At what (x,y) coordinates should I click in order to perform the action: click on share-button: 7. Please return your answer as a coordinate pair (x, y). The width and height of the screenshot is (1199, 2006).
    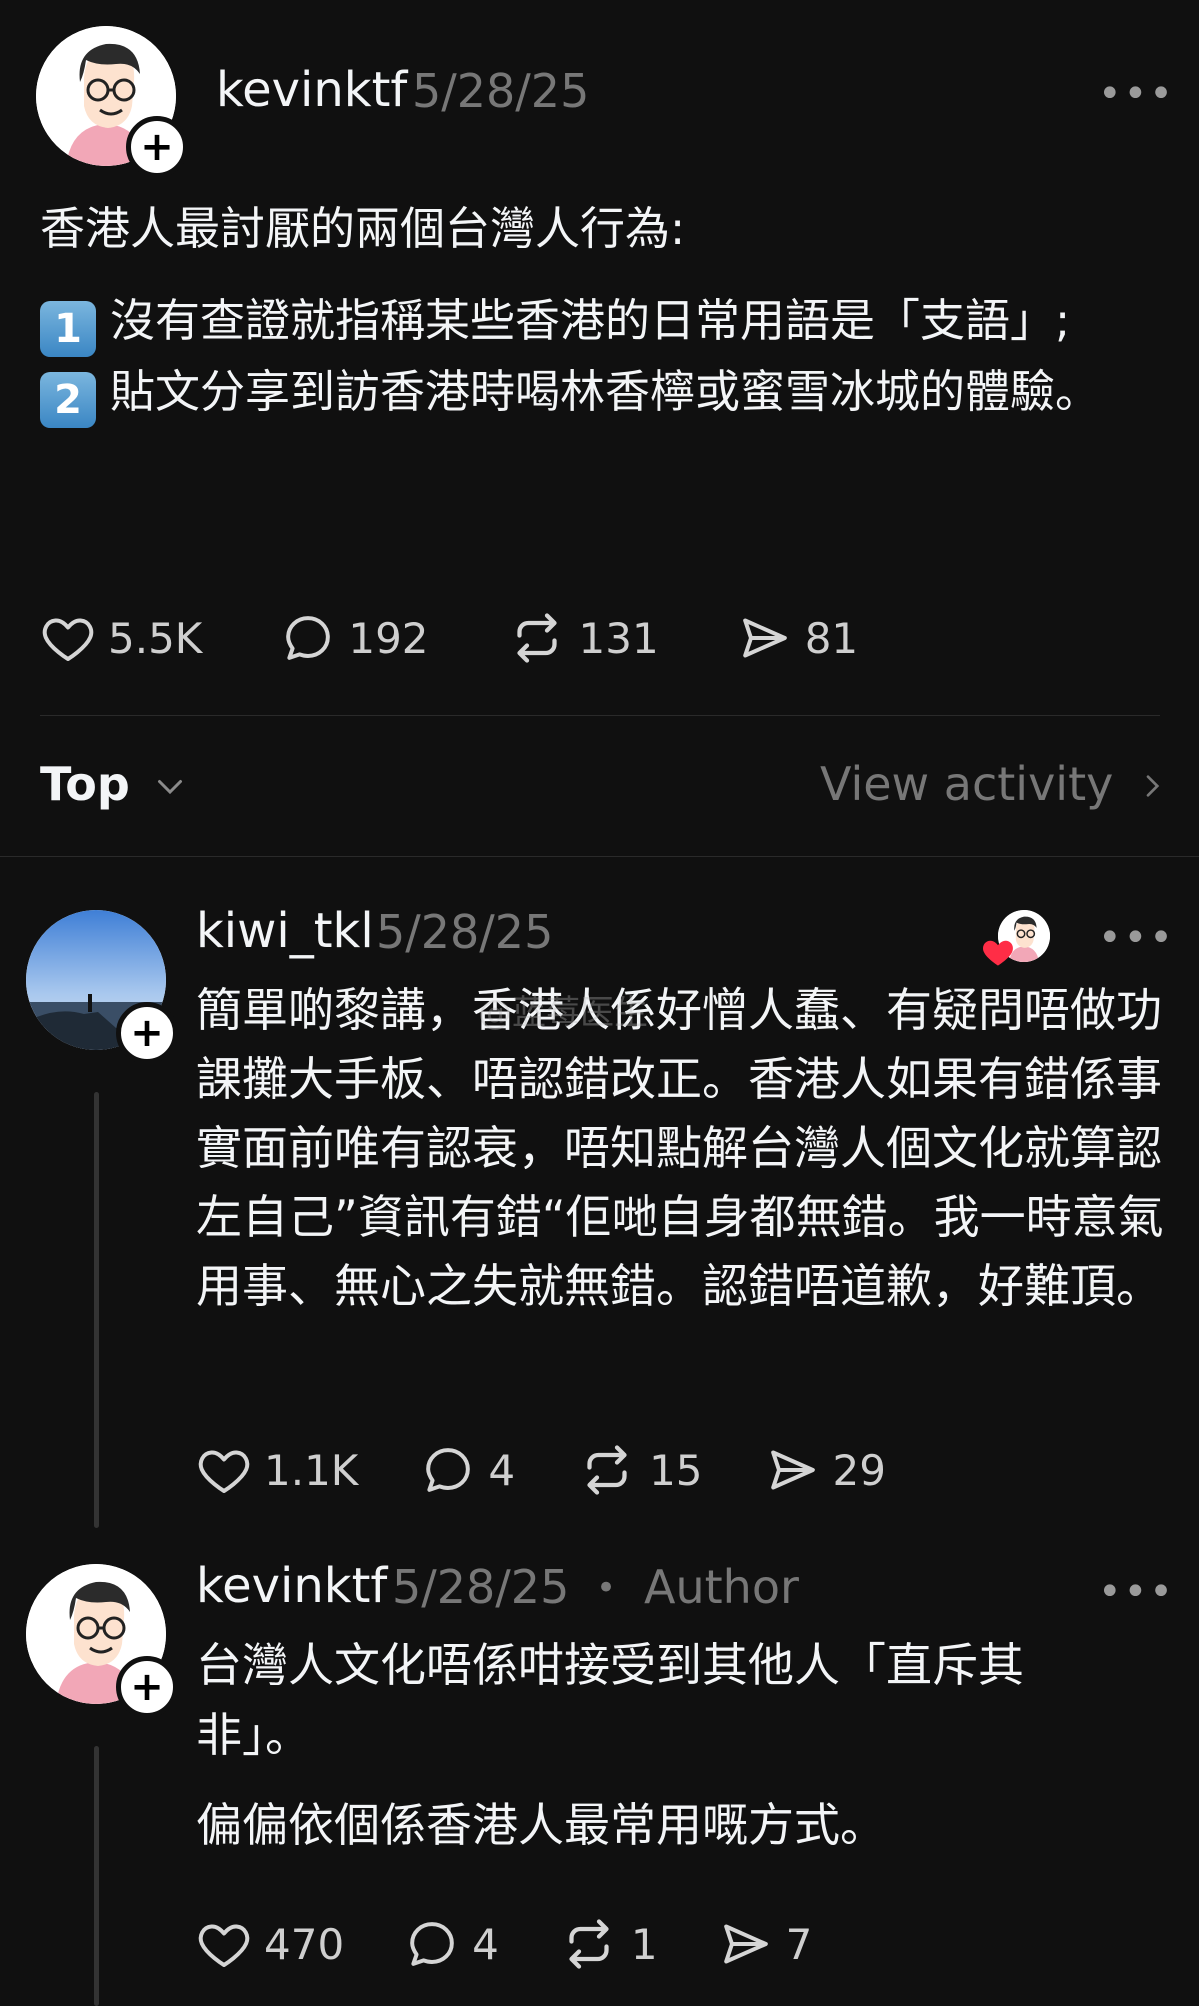
    Looking at the image, I should click on (765, 1944).